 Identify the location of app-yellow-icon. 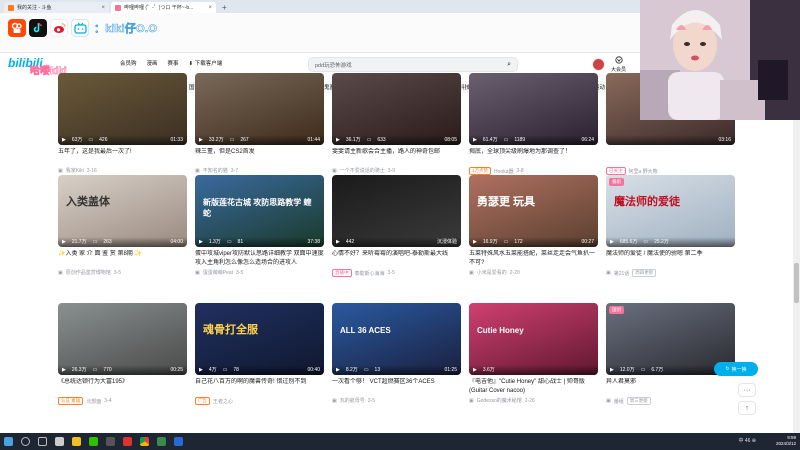
(76, 441).